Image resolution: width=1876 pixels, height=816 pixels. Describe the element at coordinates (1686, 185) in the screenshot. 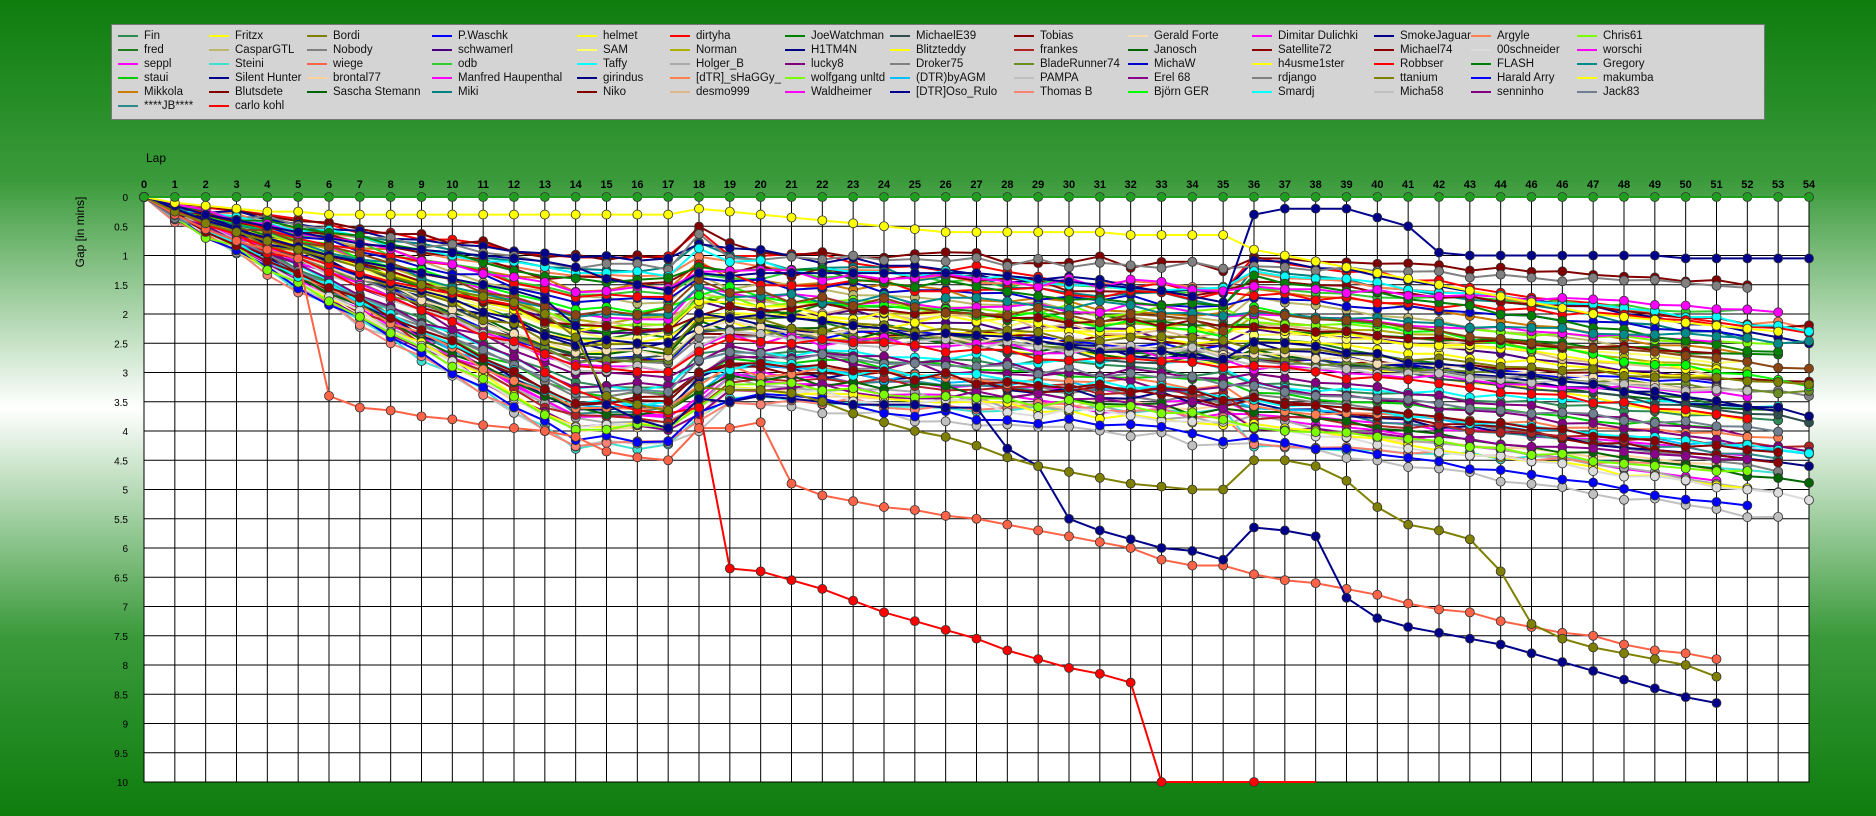

I see `x-tick-label: 50` at that location.